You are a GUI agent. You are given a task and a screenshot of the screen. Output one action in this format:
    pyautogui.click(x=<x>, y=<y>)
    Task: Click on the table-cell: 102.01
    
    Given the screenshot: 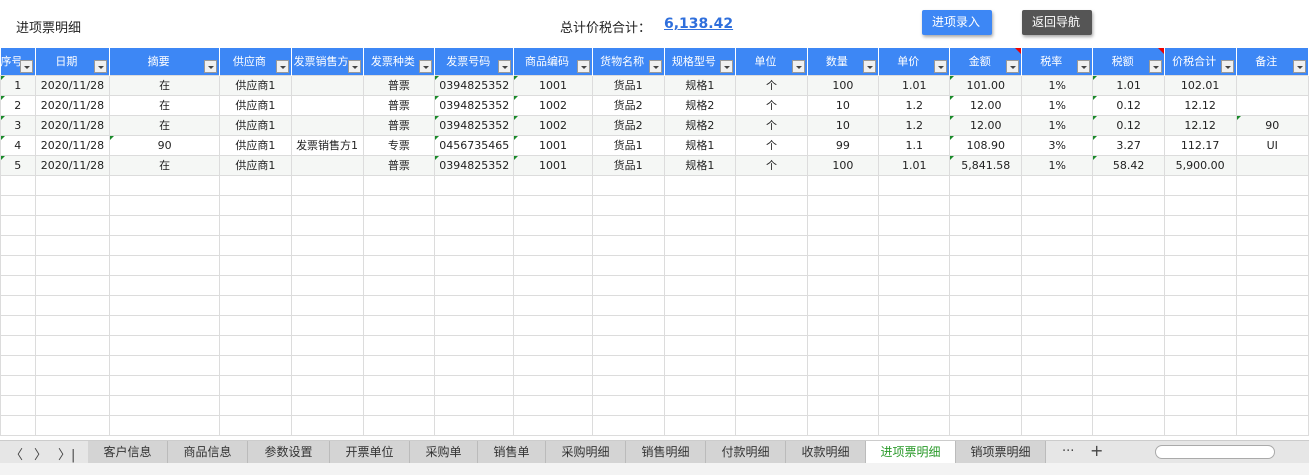 What is the action you would take?
    pyautogui.click(x=1200, y=85)
    